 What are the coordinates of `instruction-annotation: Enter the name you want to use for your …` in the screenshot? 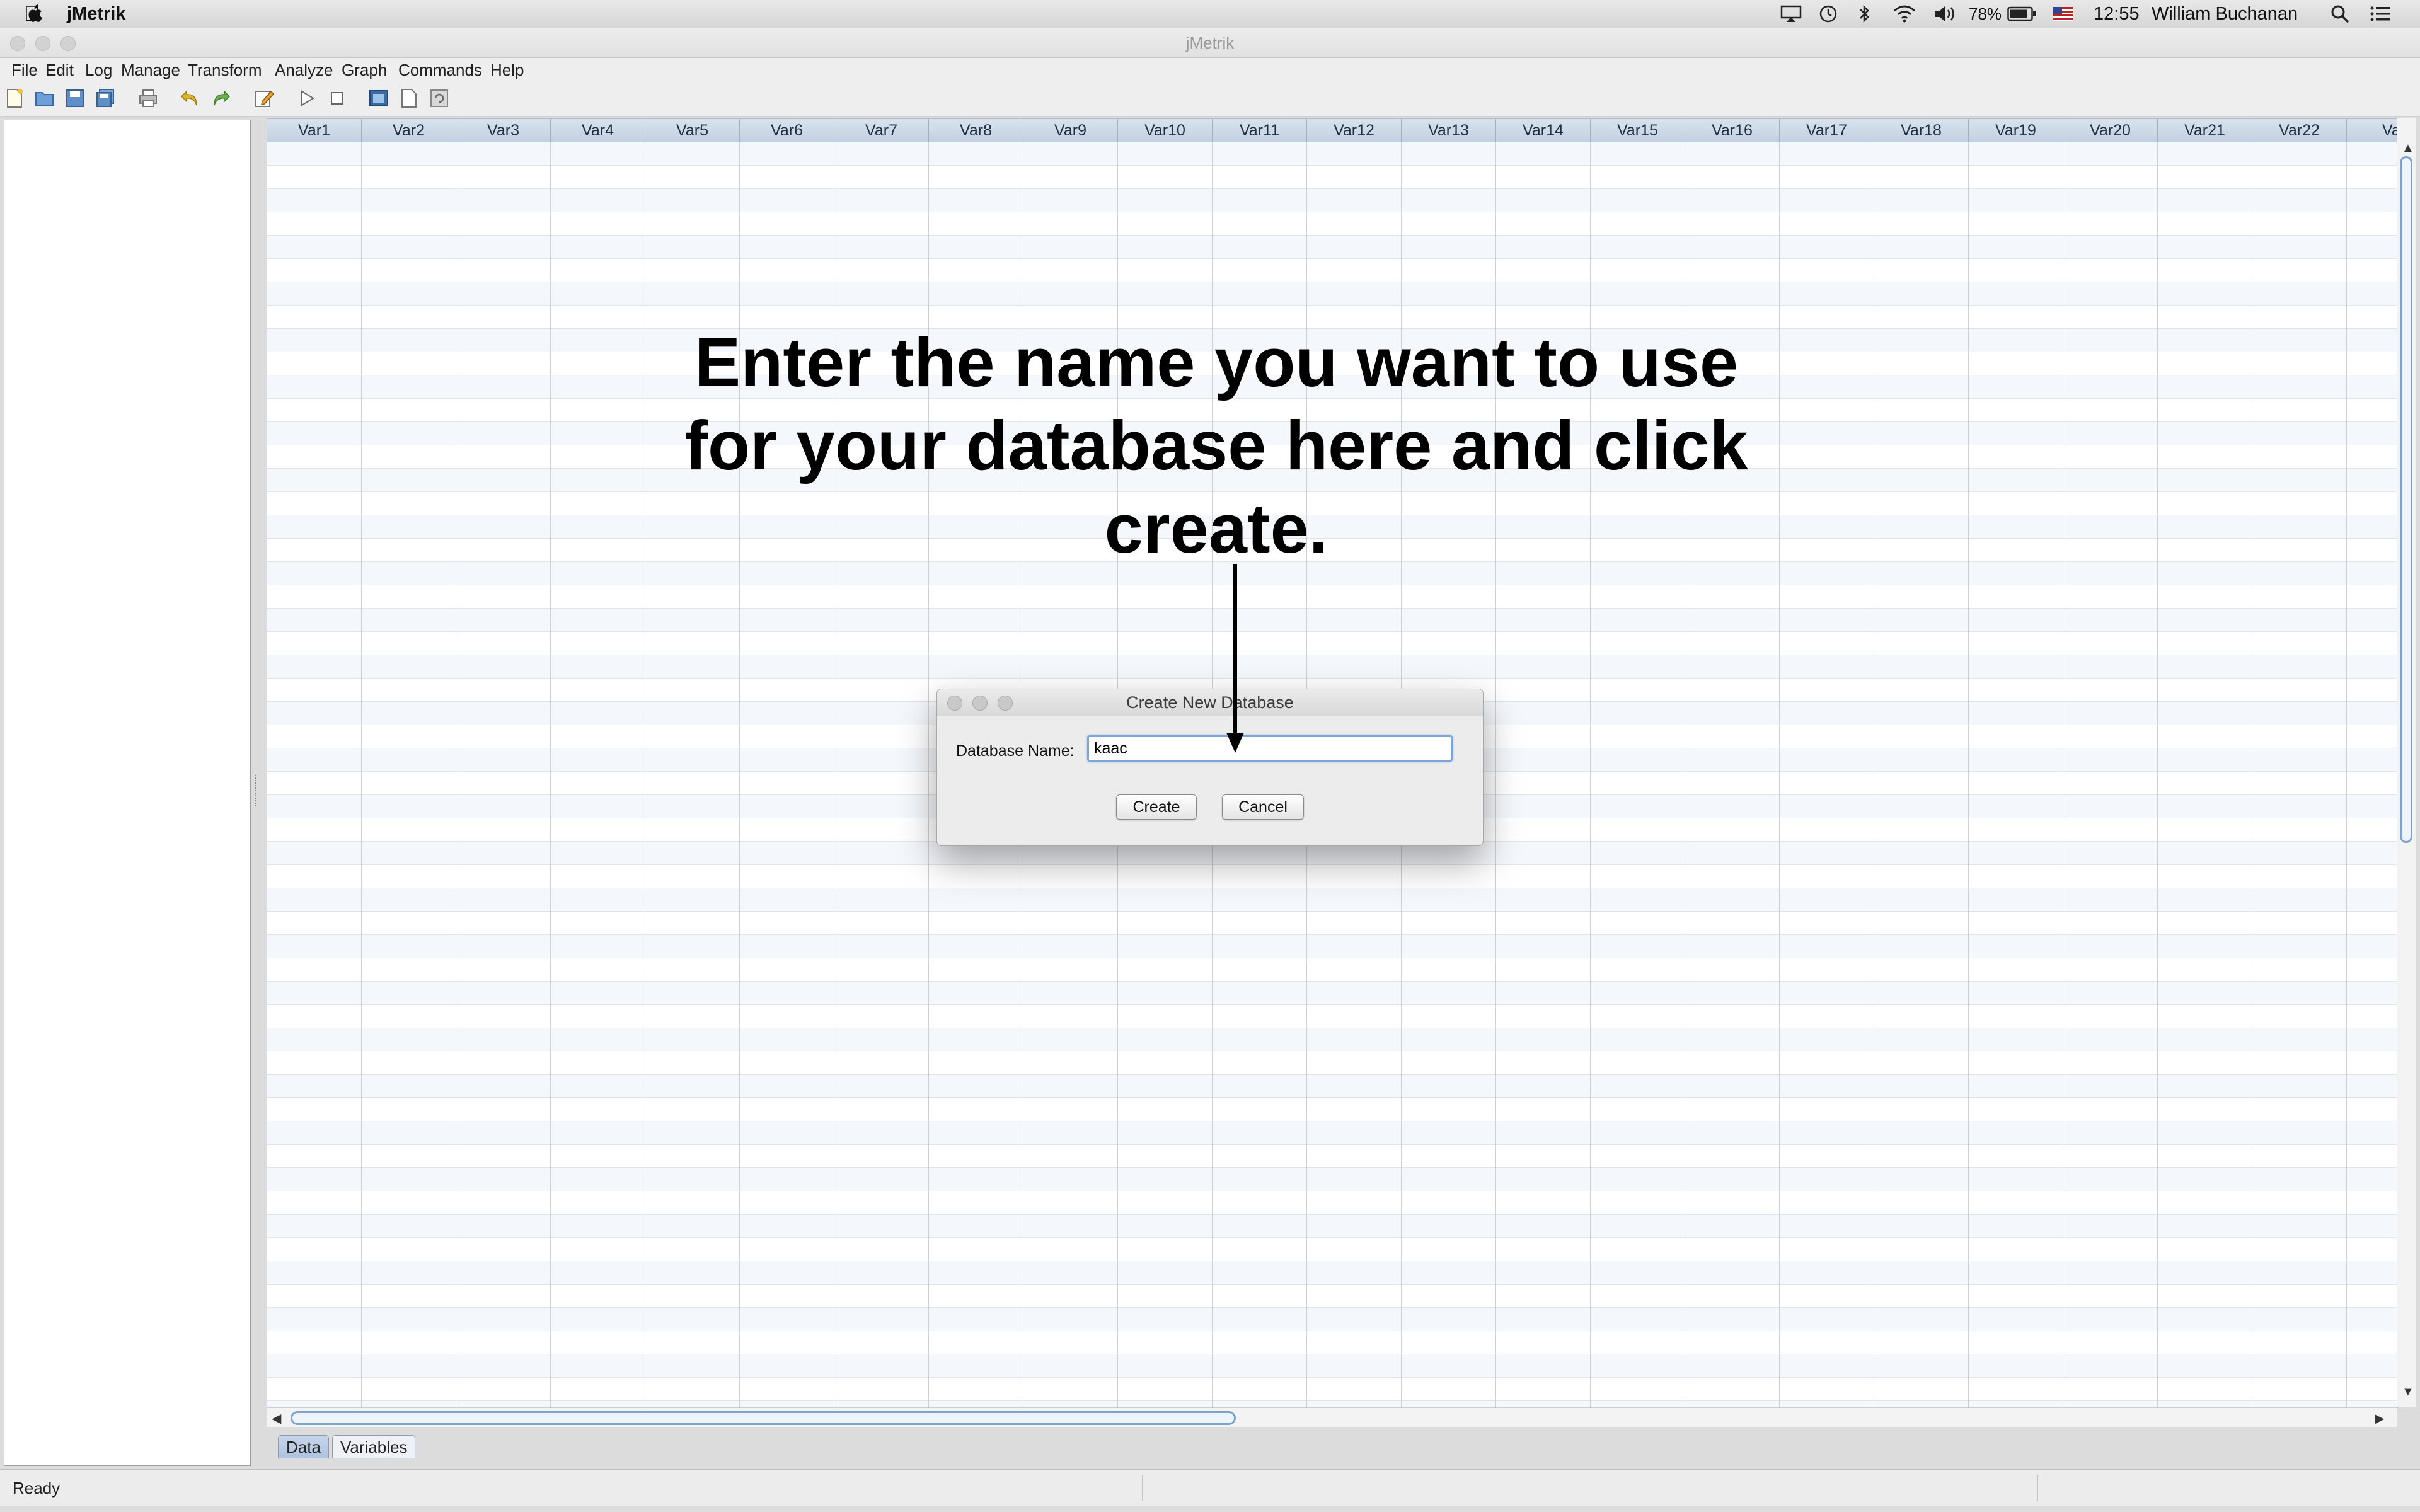 It's located at (1216, 446).